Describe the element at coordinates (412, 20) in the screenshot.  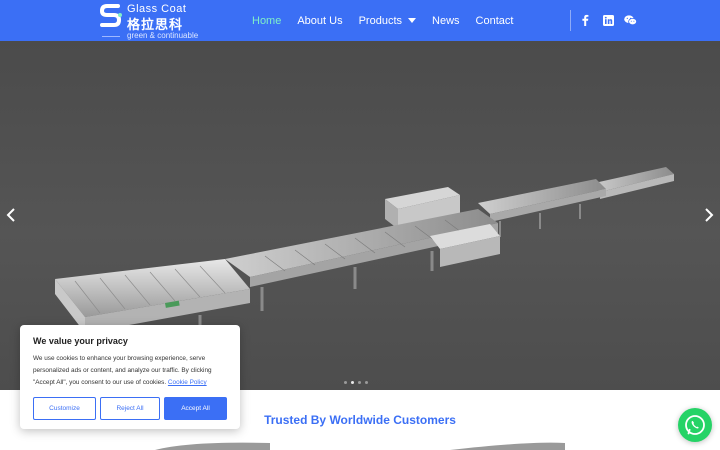
I see `chevron-down-icon` at that location.